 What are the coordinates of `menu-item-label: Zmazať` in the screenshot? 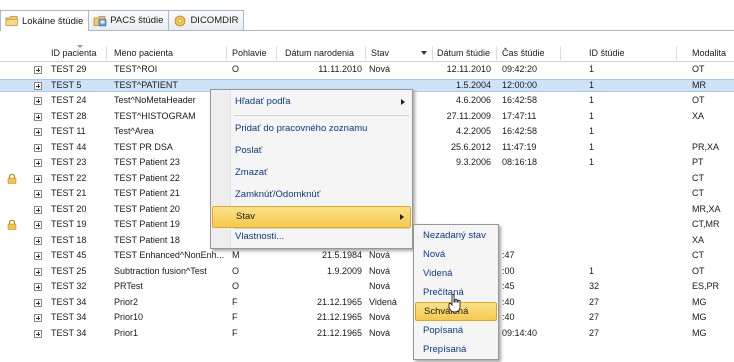 It's located at (251, 172).